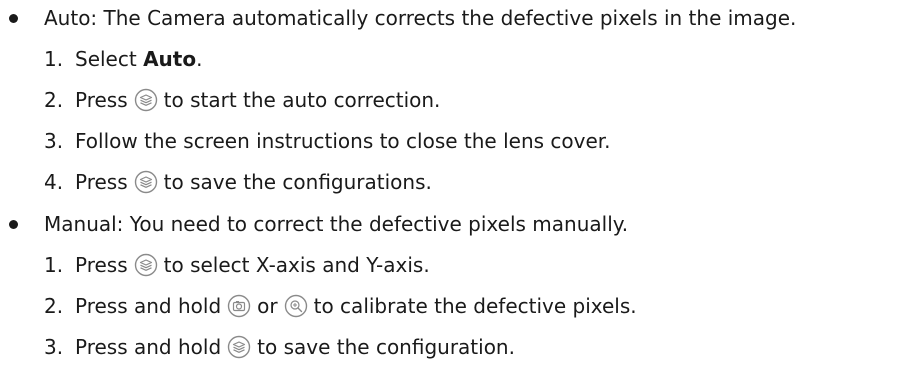 The width and height of the screenshot is (913, 374). I want to click on manual-step-1: 1. Press to select X-axis and Y-axis., so click(456, 265).